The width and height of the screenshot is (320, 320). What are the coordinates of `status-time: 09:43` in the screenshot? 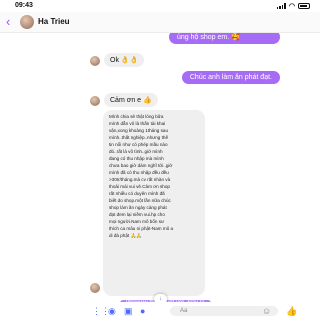 It's located at (24, 5).